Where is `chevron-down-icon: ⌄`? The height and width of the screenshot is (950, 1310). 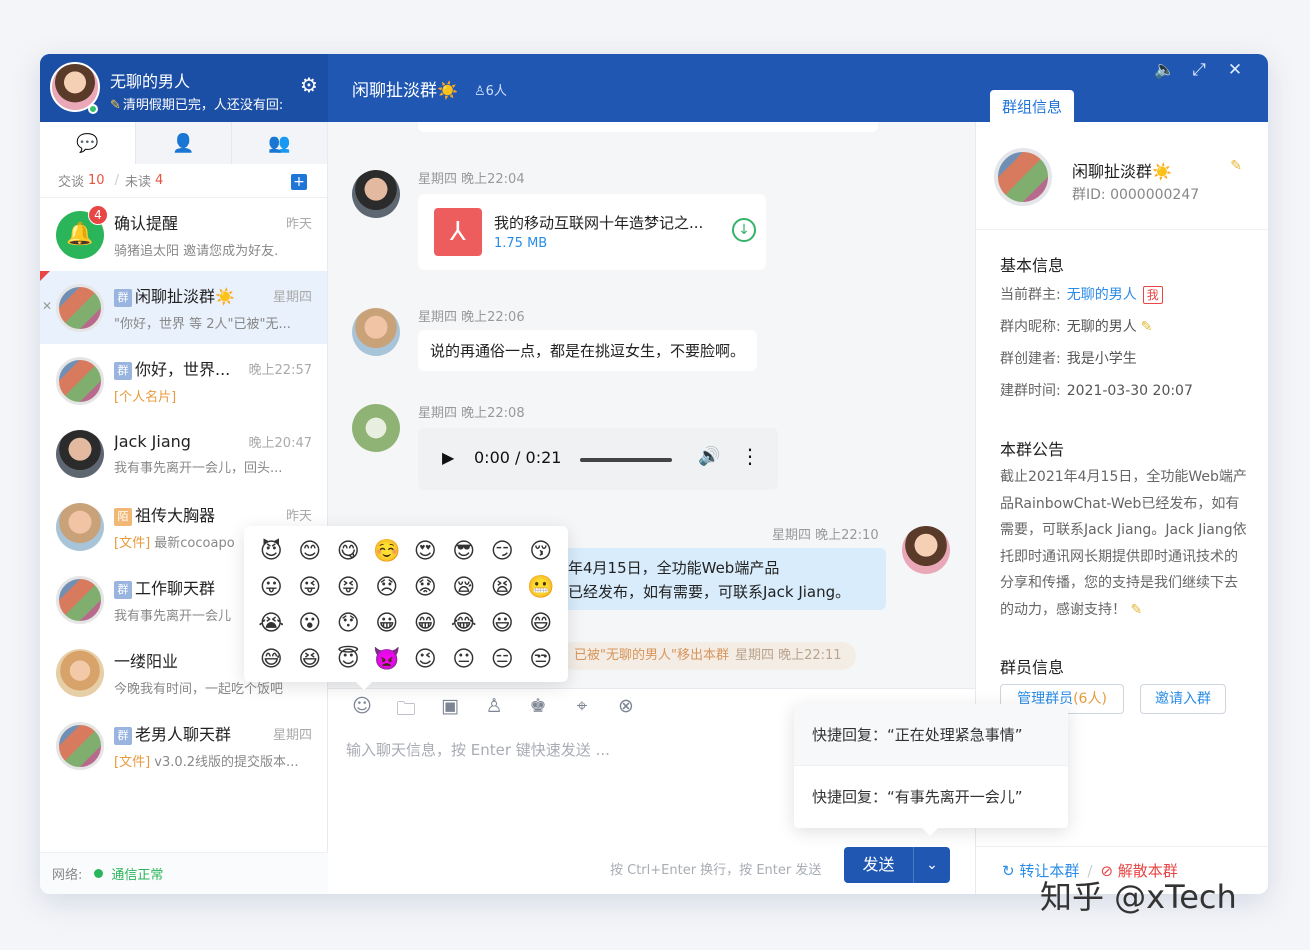 chevron-down-icon: ⌄ is located at coordinates (932, 865).